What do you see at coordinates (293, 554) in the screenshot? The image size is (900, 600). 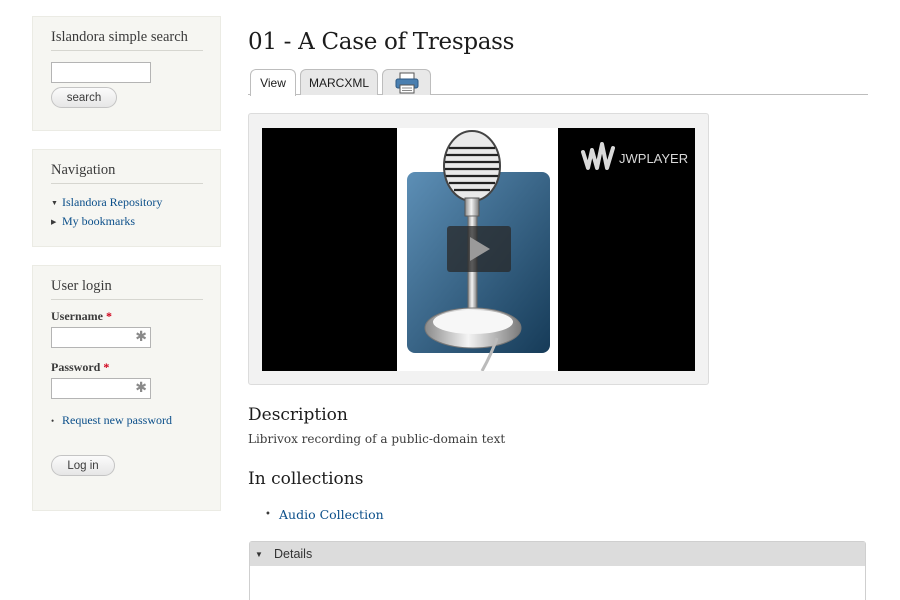 I see `details-title: Details` at bounding box center [293, 554].